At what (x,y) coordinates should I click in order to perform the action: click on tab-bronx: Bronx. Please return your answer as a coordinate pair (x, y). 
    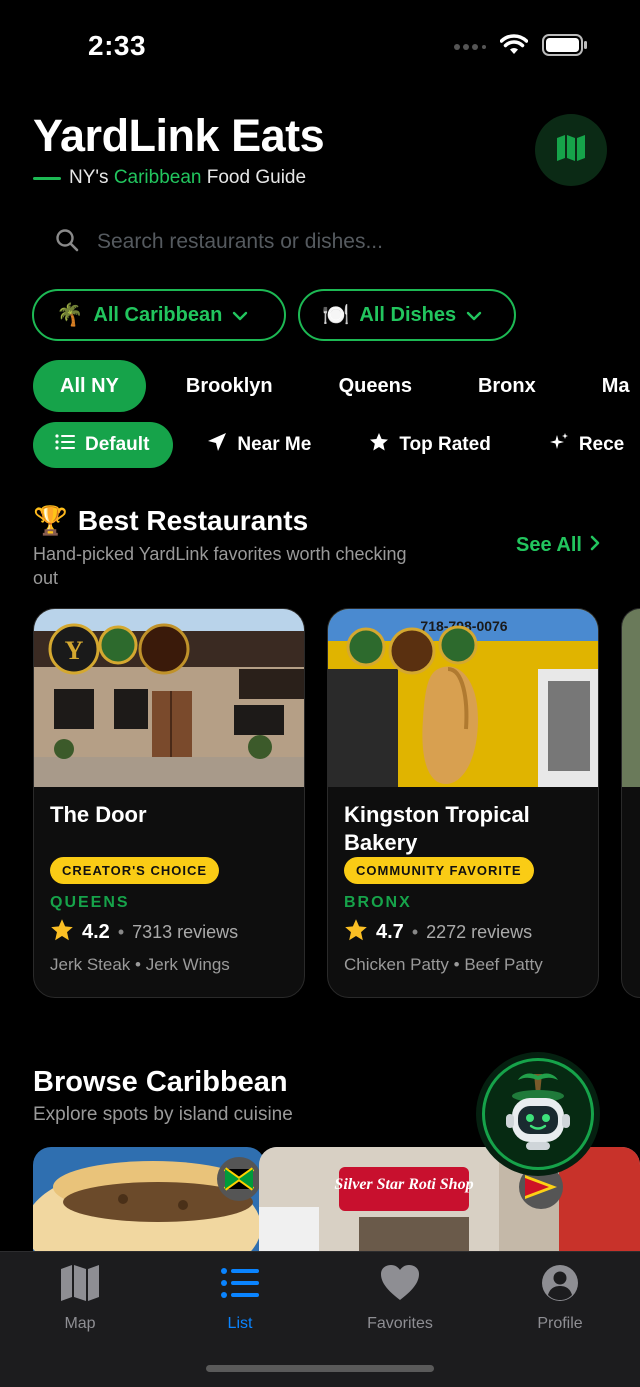
    Looking at the image, I should click on (507, 386).